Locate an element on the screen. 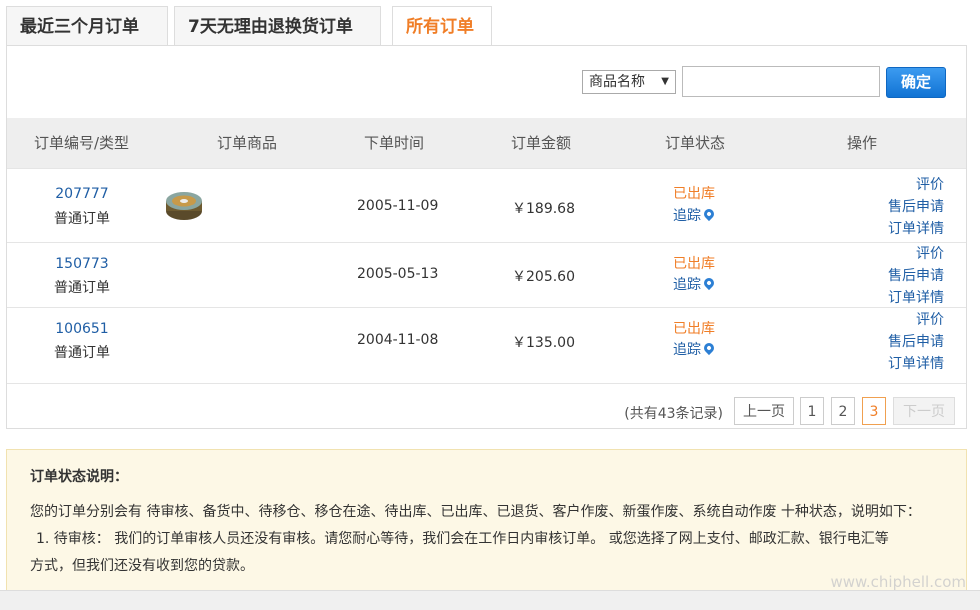 Image resolution: width=980 pixels, height=610 pixels. header-order-status: 订单状态 is located at coordinates (695, 143).